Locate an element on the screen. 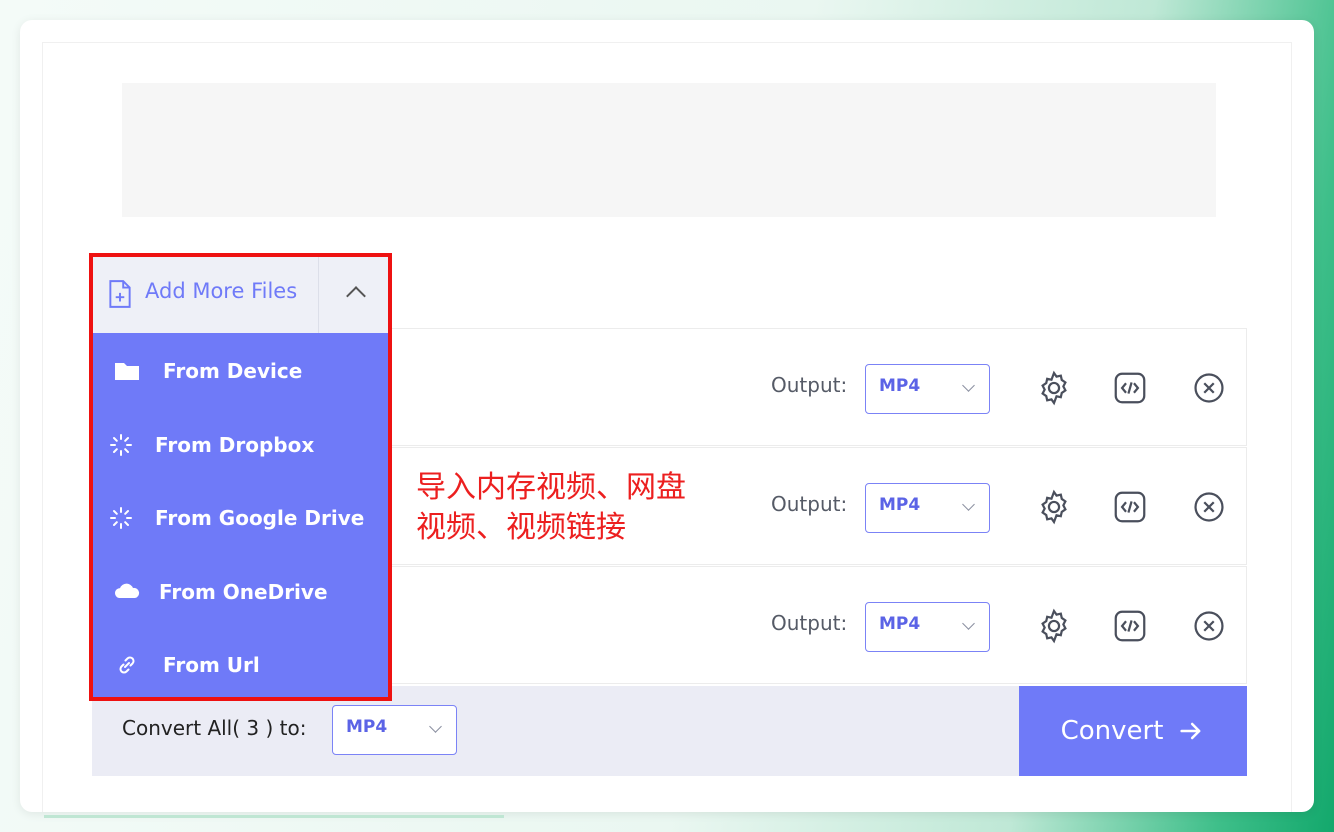 Image resolution: width=1334 pixels, height=832 pixels. menu-item-label: From OneDrive is located at coordinates (243, 592).